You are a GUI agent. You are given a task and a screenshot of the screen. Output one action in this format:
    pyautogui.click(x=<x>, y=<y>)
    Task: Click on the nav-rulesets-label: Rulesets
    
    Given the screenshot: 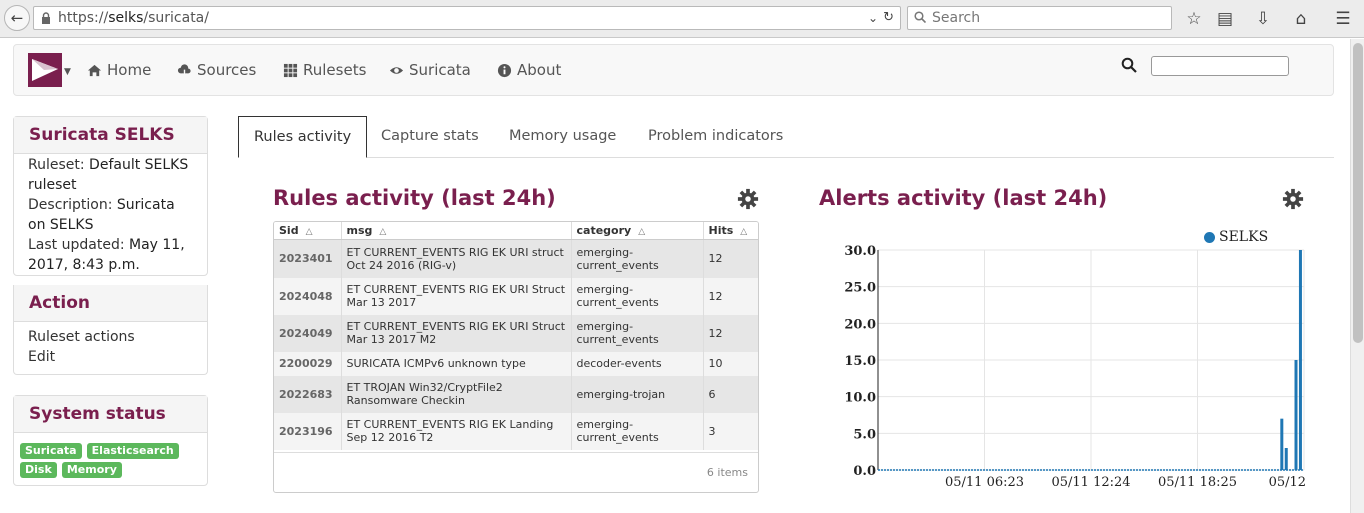 What is the action you would take?
    pyautogui.click(x=335, y=70)
    